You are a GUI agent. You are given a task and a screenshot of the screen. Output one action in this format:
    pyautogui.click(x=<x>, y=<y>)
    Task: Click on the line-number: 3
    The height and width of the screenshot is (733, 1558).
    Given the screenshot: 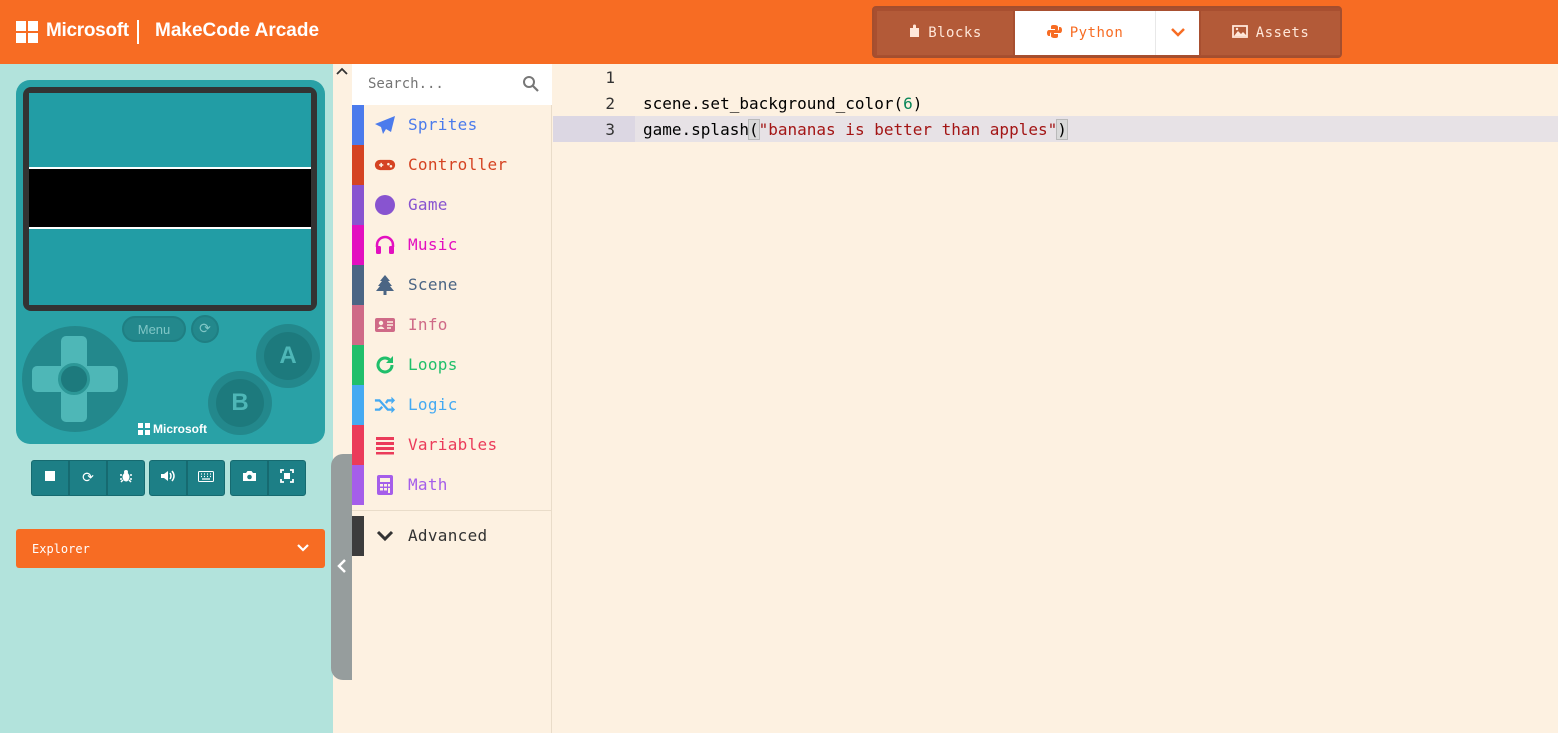 What is the action you would take?
    pyautogui.click(x=610, y=129)
    